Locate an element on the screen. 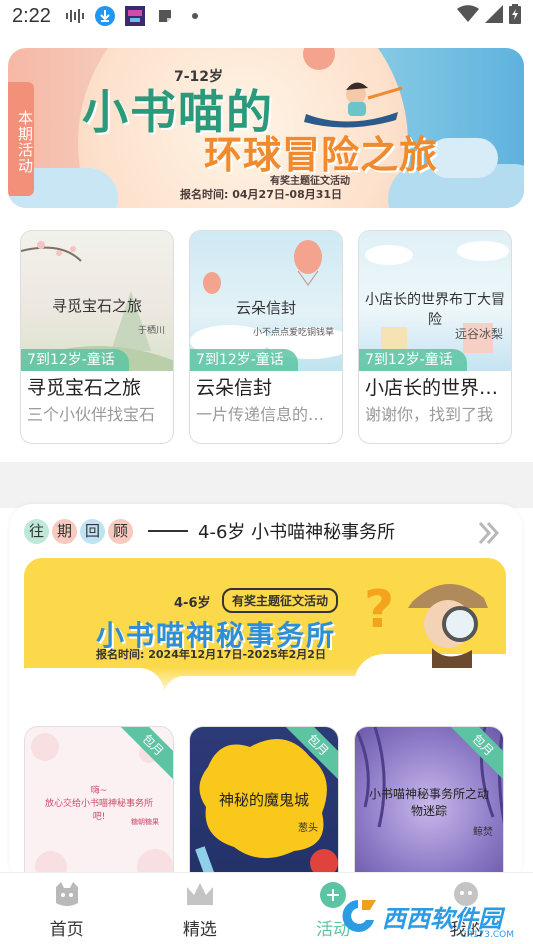 The width and height of the screenshot is (533, 944). past-label-char: 顾 is located at coordinates (120, 531).